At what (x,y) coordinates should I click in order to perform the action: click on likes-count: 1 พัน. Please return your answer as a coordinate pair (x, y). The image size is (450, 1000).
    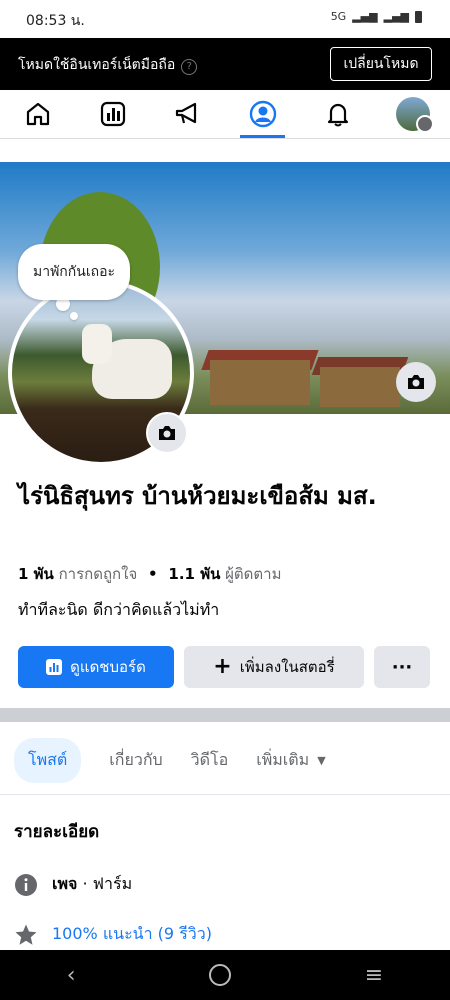
    Looking at the image, I should click on (36, 574).